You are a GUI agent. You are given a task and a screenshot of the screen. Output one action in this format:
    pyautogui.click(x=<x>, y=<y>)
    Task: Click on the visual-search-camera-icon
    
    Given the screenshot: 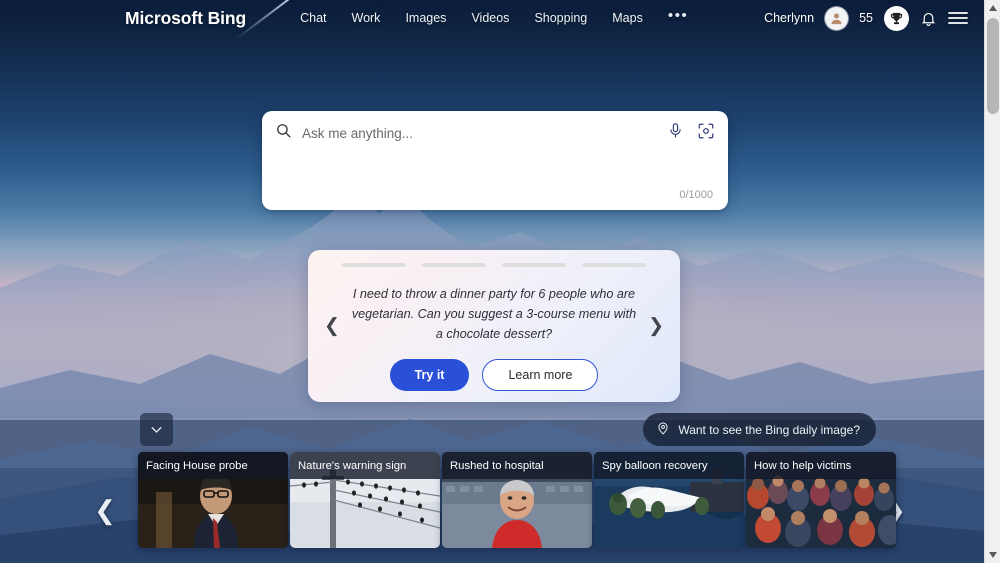 What is the action you would take?
    pyautogui.click(x=706, y=133)
    